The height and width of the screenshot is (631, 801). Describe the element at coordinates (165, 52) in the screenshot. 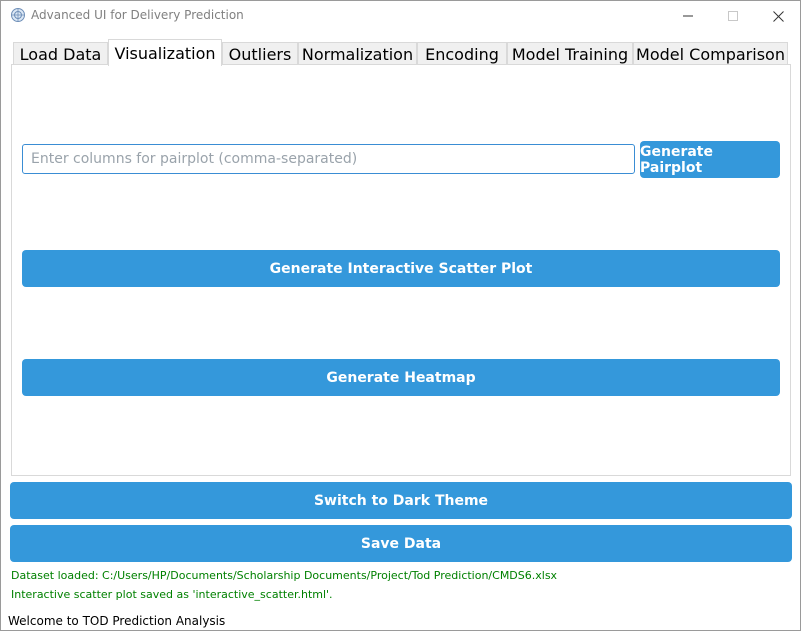

I see `tab-visualization: Visualization` at that location.